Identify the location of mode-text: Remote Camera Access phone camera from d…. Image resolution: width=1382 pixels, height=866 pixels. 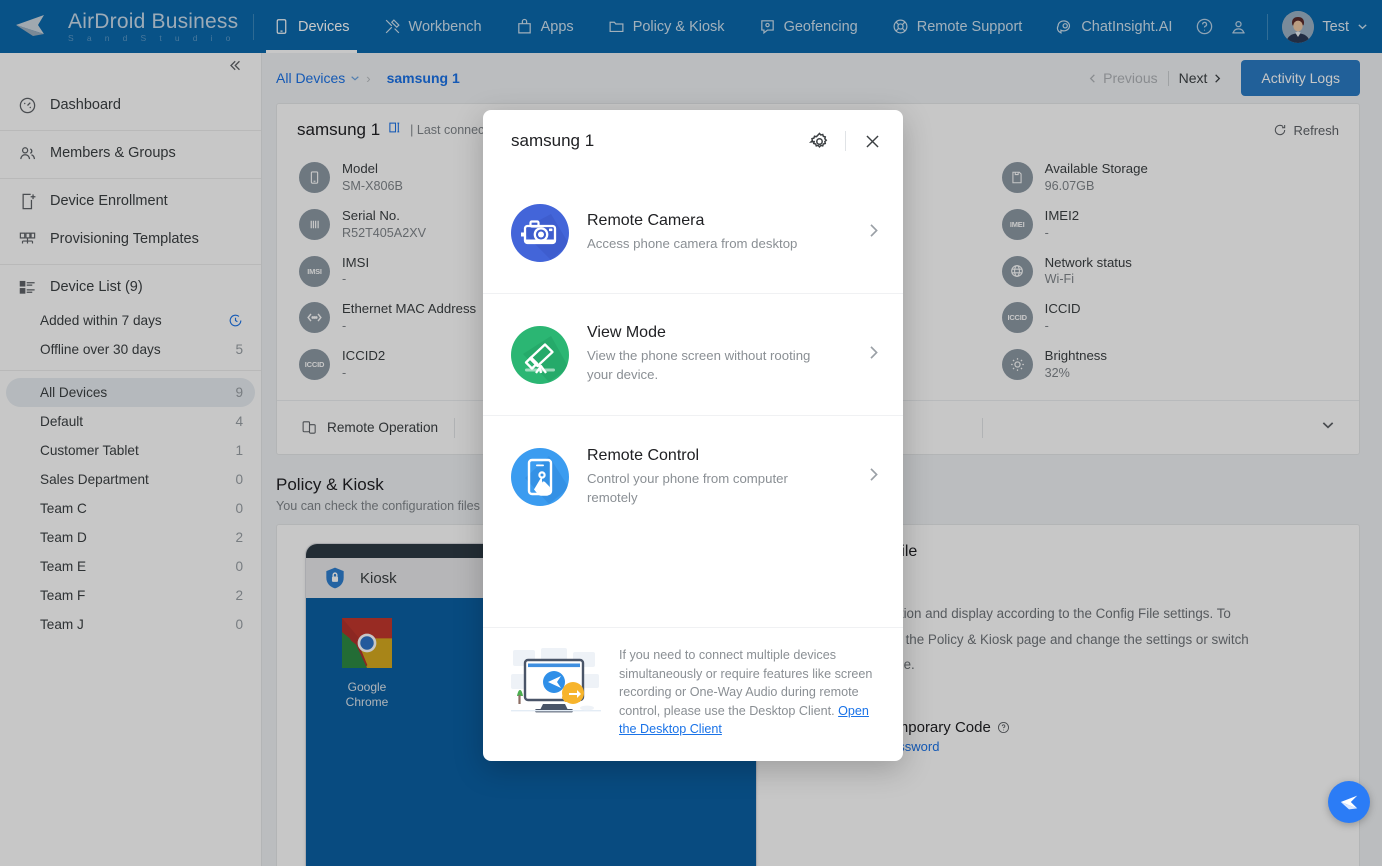
(717, 233).